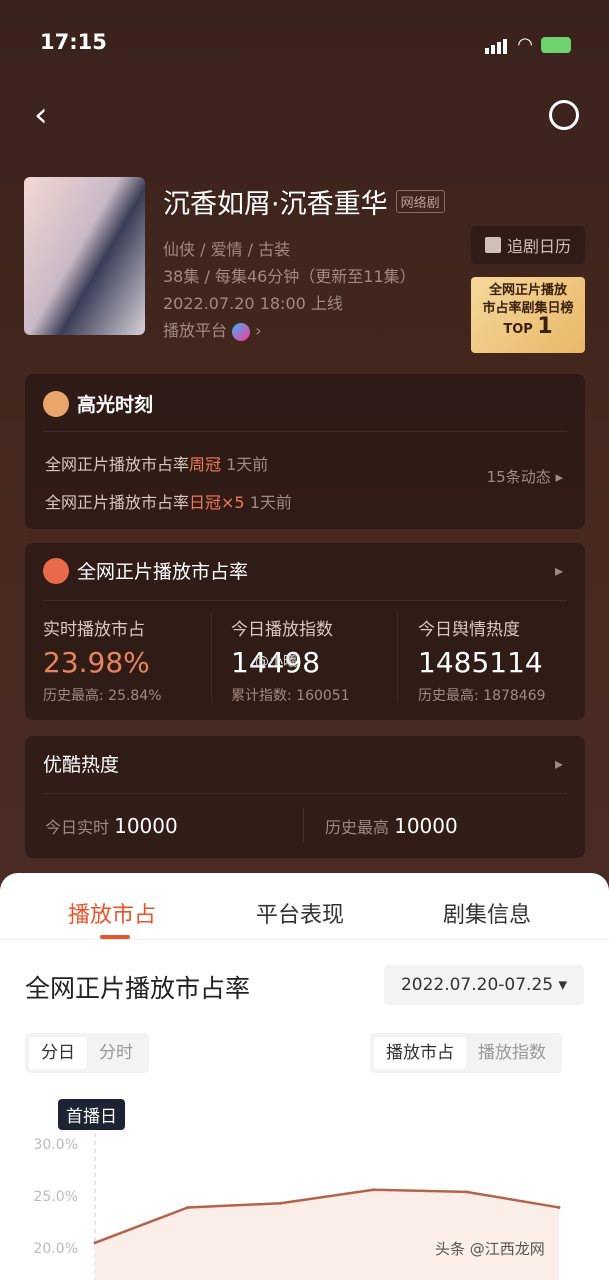 This screenshot has width=609, height=1280. What do you see at coordinates (305, 797) in the screenshot?
I see `youku-heat-card: 优酷热度 ▸ 今日实时 10000 历史最高 10000` at bounding box center [305, 797].